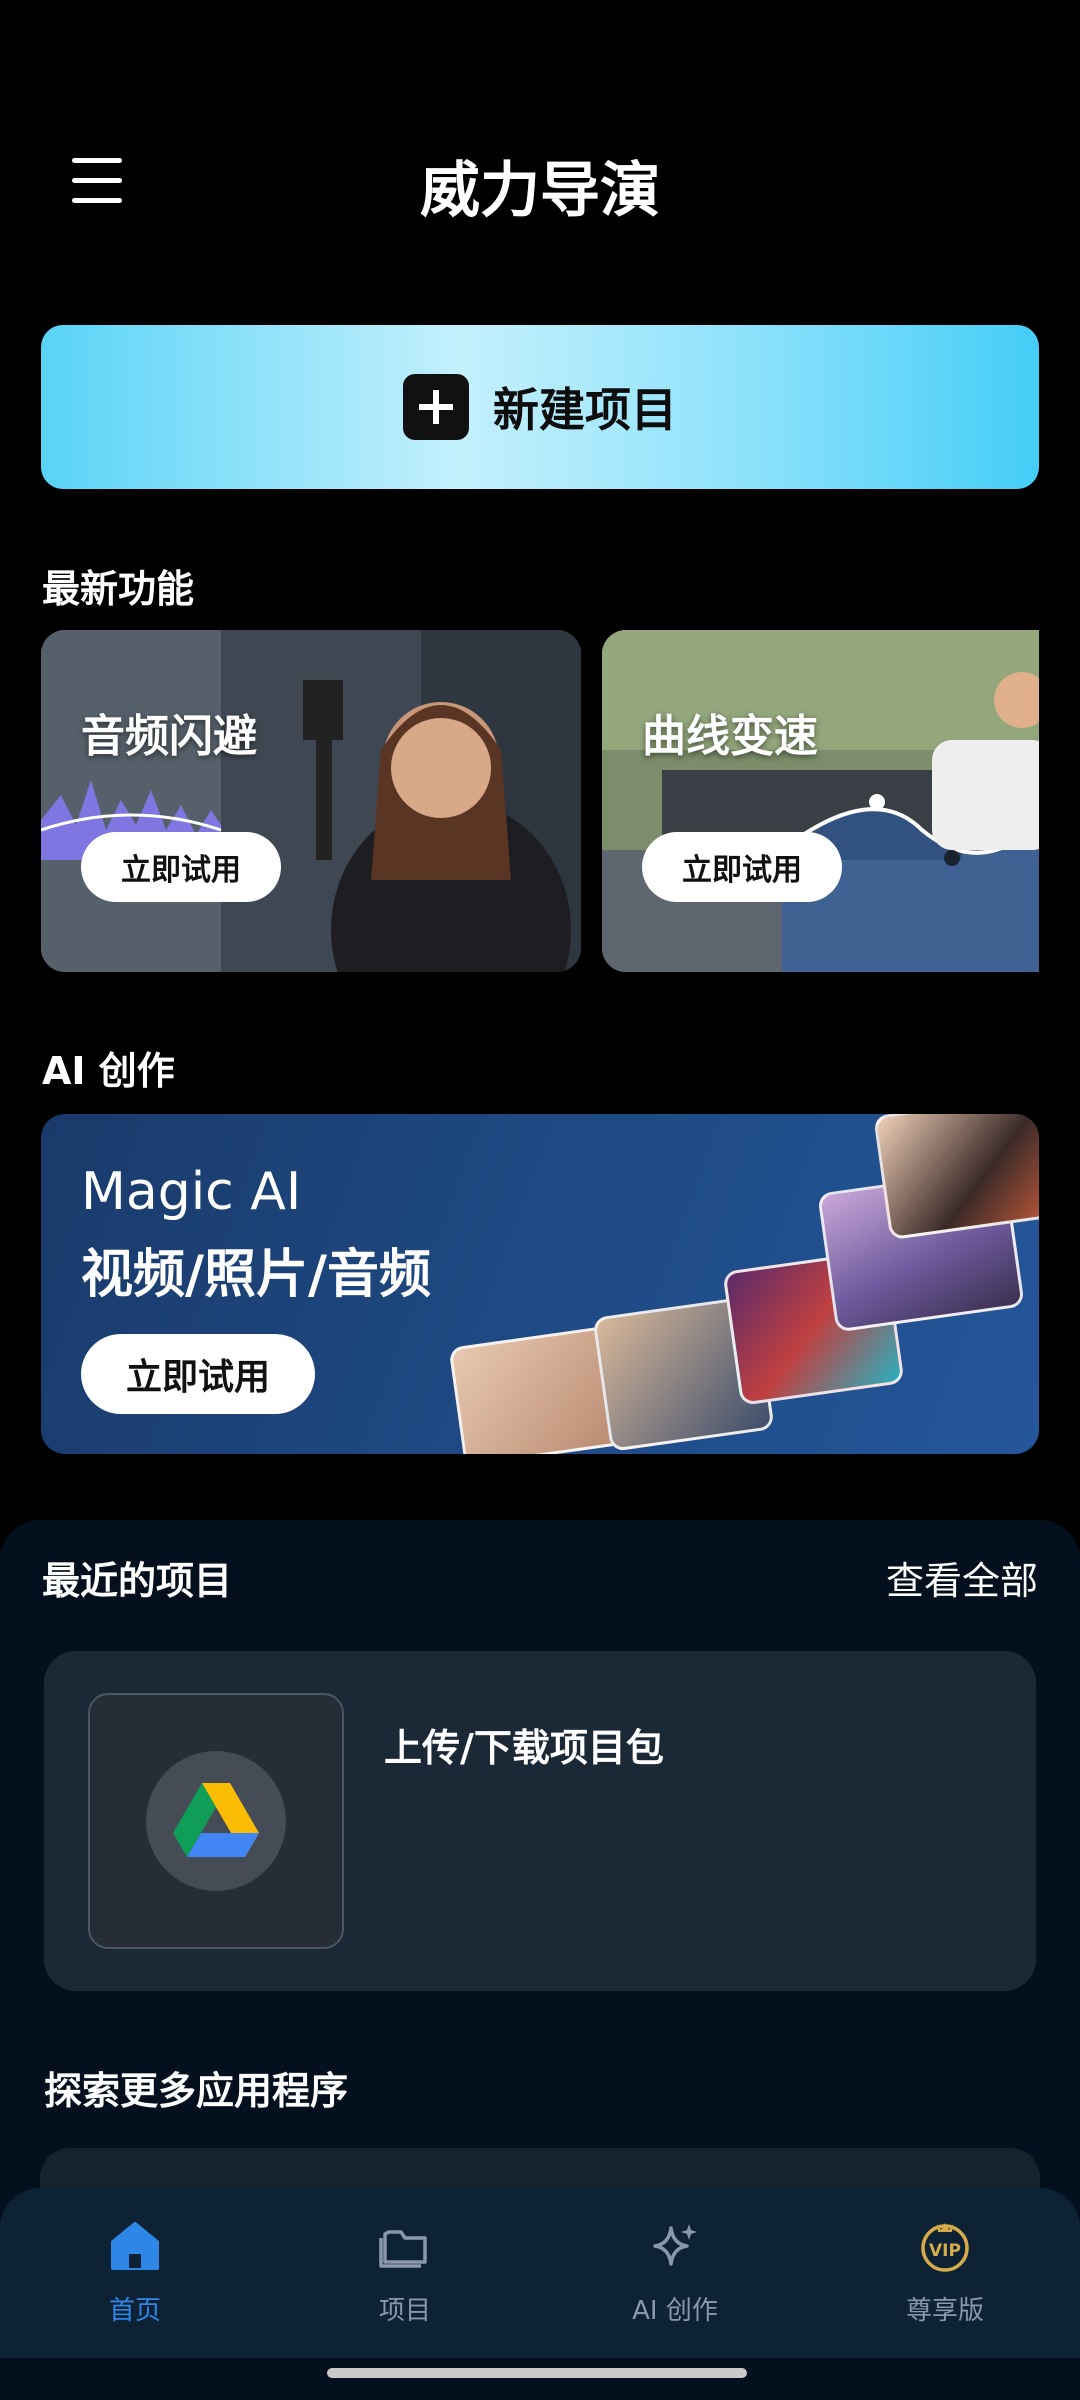 This screenshot has height=2400, width=1080. Describe the element at coordinates (537, 2373) in the screenshot. I see `home-indicator` at that location.